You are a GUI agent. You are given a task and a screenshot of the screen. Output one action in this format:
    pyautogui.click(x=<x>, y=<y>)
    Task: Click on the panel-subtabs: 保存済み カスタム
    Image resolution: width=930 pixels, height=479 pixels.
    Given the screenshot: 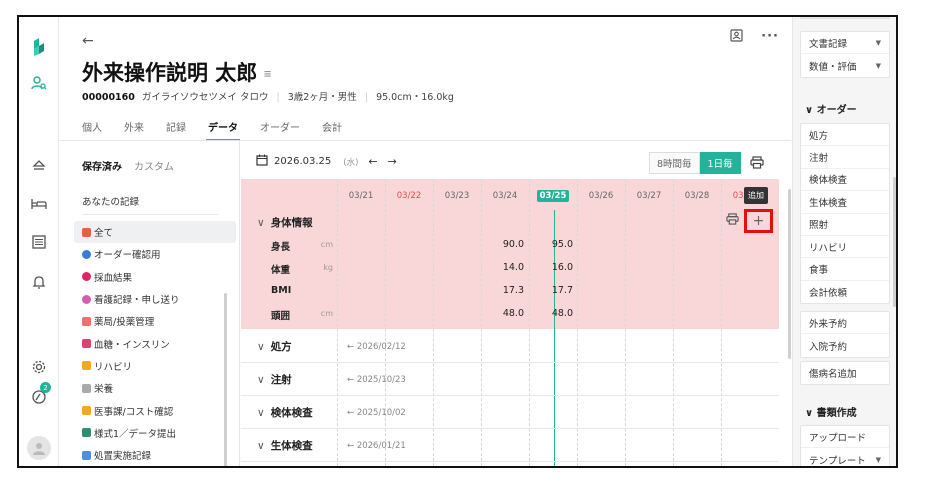 What is the action you would take?
    pyautogui.click(x=128, y=165)
    